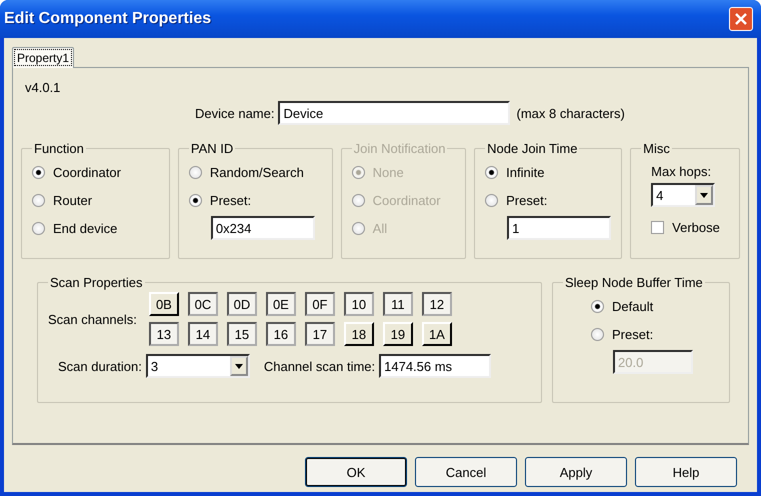  I want to click on channel-toggle-button: 15, so click(241, 334).